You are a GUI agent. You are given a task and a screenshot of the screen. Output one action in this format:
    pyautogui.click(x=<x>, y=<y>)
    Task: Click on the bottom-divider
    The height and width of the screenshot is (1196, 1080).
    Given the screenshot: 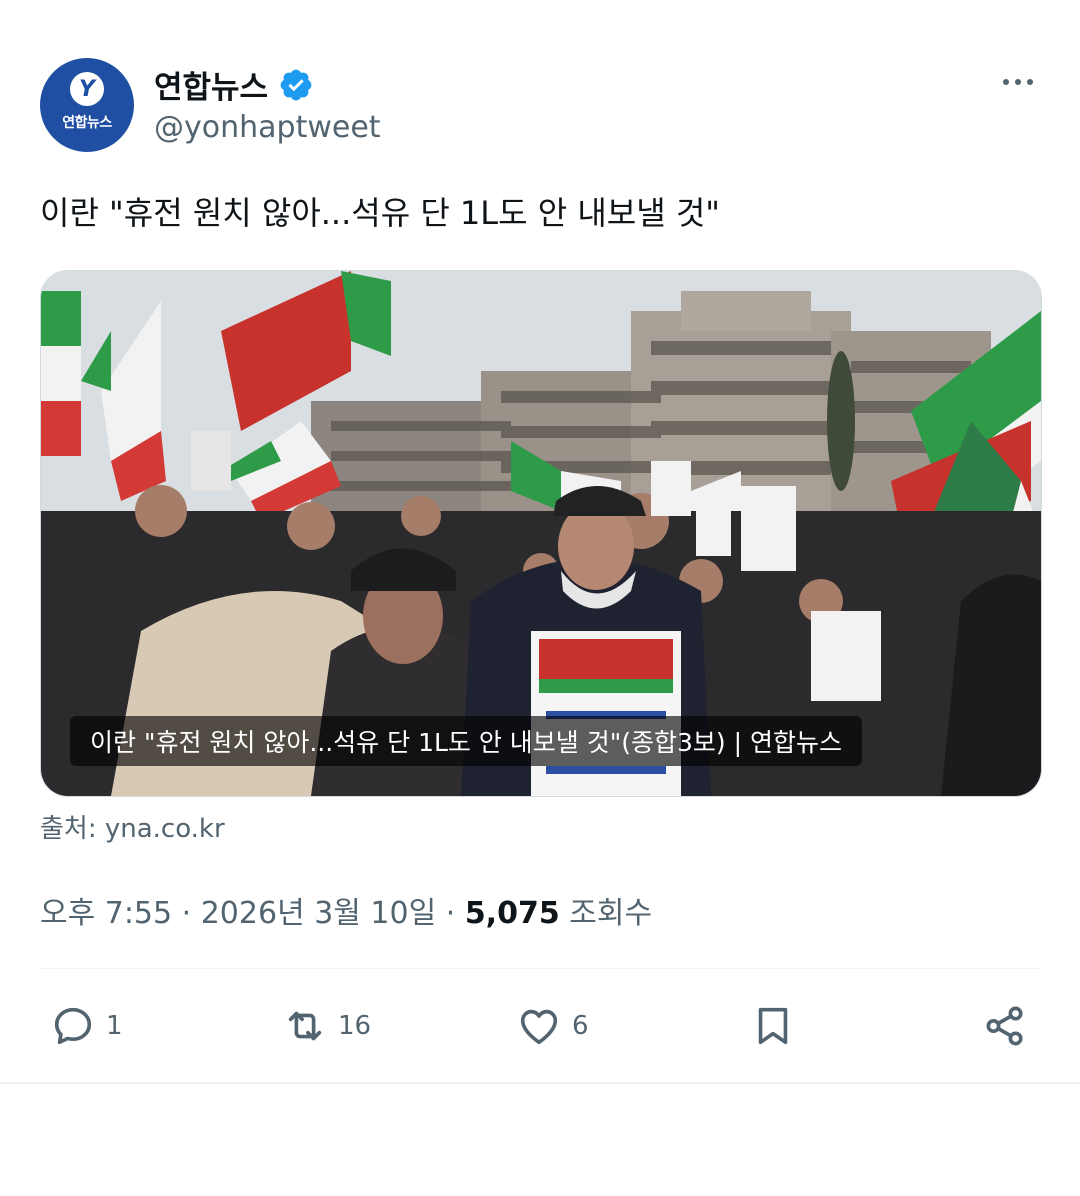 What is the action you would take?
    pyautogui.click(x=540, y=1083)
    